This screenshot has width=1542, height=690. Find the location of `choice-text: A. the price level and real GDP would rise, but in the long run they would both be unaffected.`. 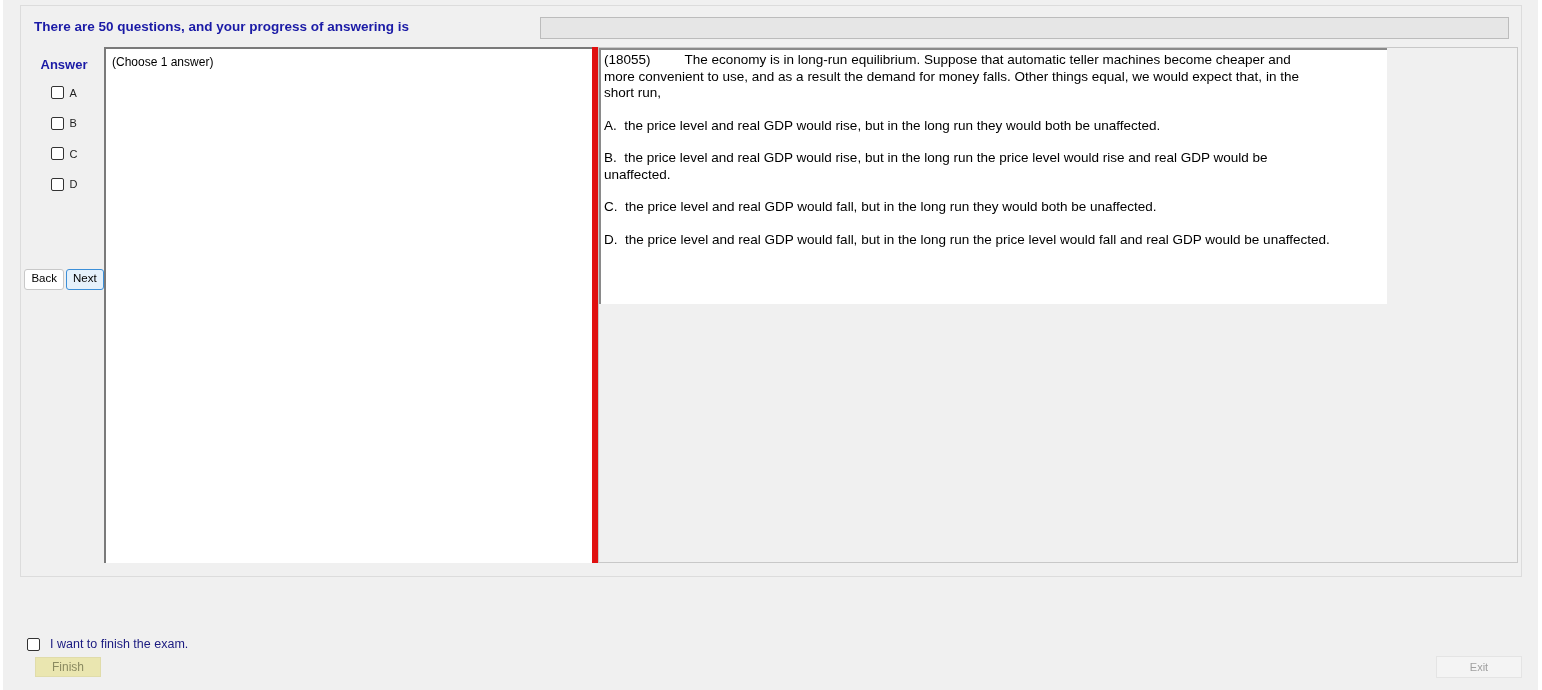

choice-text: A. the price level and real GDP would rise, but in the long run they would both be unaffected. is located at coordinates (883, 125).